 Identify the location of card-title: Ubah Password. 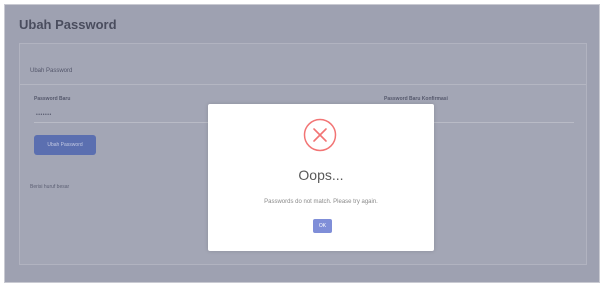
(51, 71).